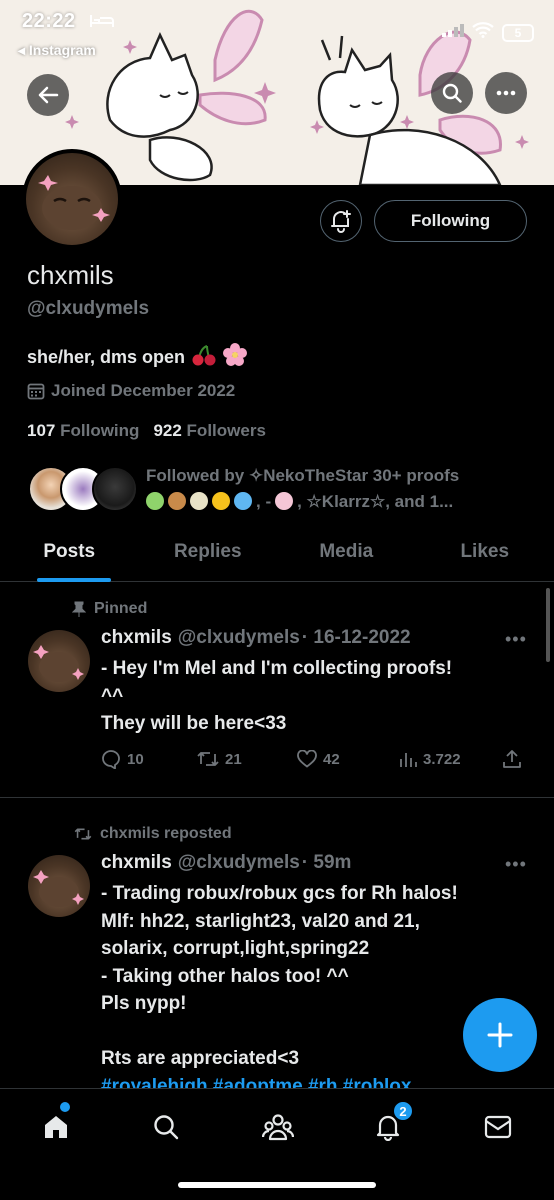 The width and height of the screenshot is (554, 1200). Describe the element at coordinates (199, 501) in the screenshot. I see `flower-bouquet-emoji-icon` at that location.